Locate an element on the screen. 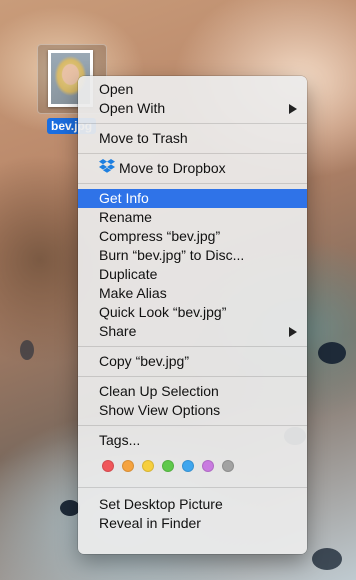 This screenshot has height=580, width=356. menu-item-show-view-options: Show View Options is located at coordinates (192, 410).